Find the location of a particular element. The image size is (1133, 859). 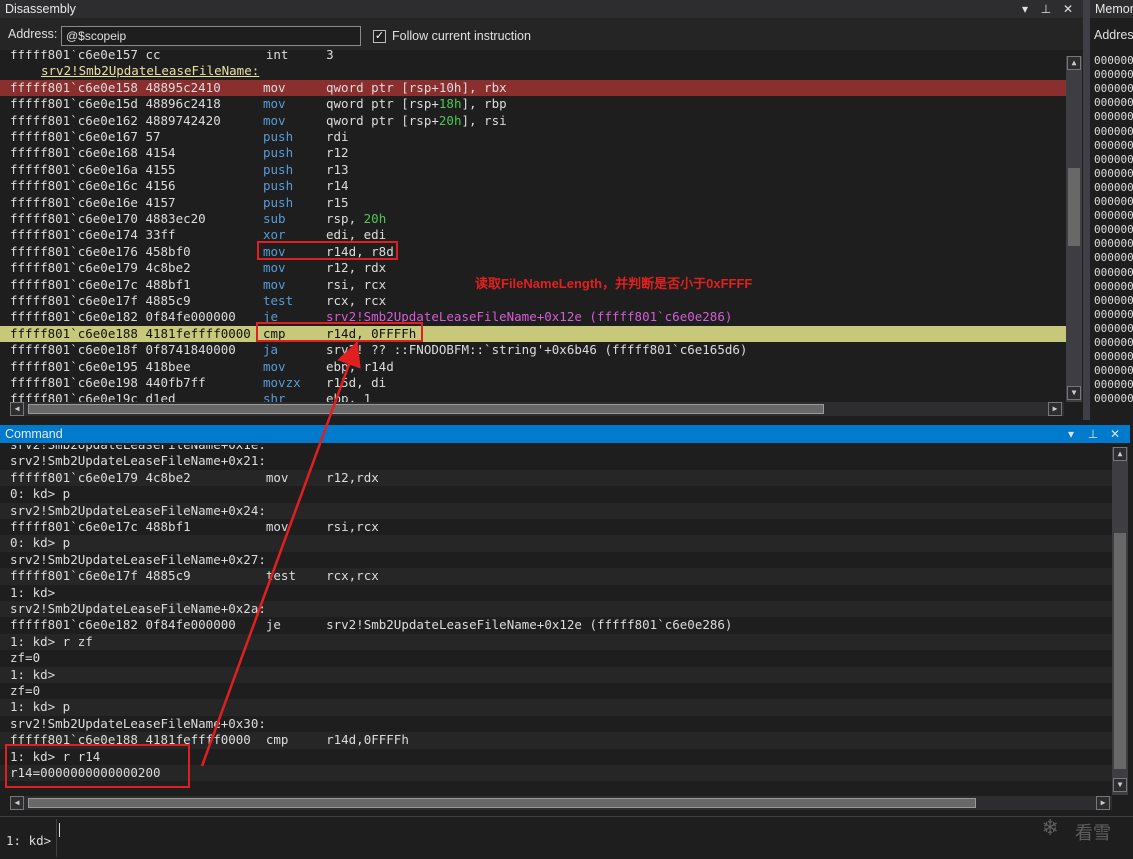

disasm-row: fffff801`c6e0e168 4154 push r12 is located at coordinates (533, 153).